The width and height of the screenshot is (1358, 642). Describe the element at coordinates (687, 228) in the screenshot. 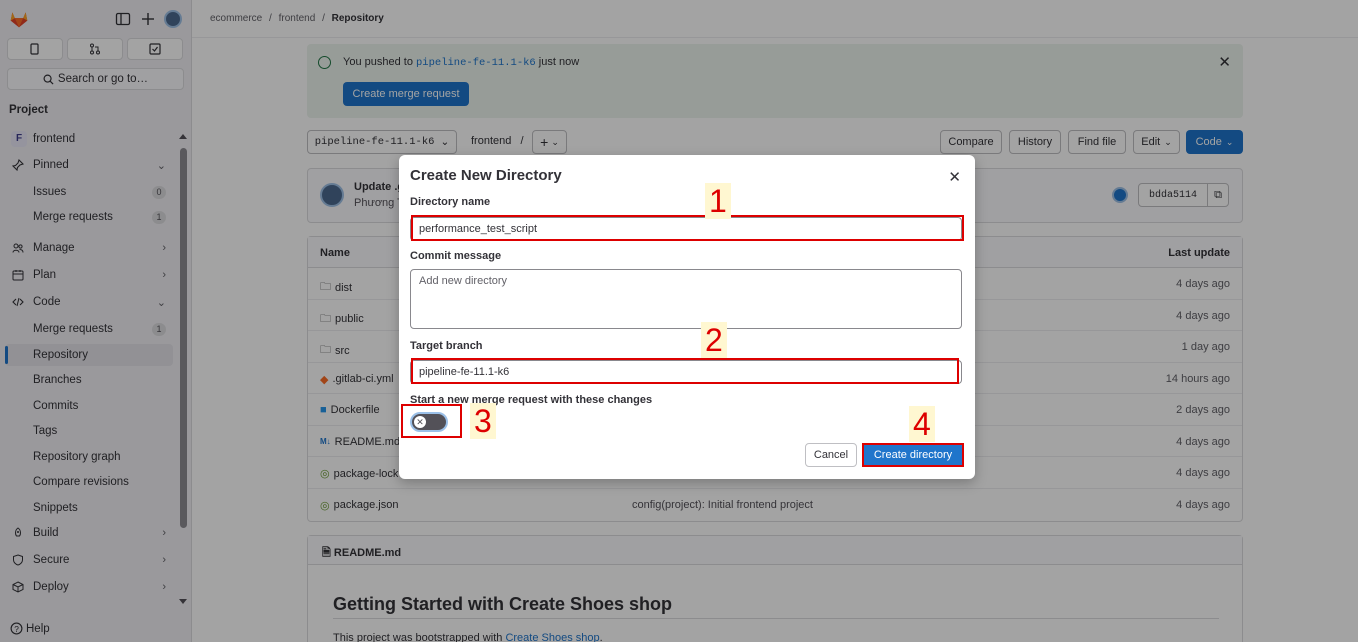

I see `annotation-box-directory-name` at that location.